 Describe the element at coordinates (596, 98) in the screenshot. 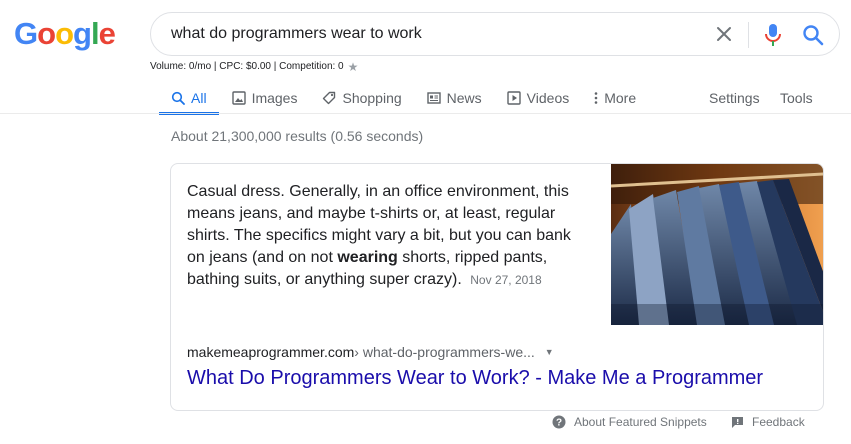

I see `more-vertical-icon` at that location.